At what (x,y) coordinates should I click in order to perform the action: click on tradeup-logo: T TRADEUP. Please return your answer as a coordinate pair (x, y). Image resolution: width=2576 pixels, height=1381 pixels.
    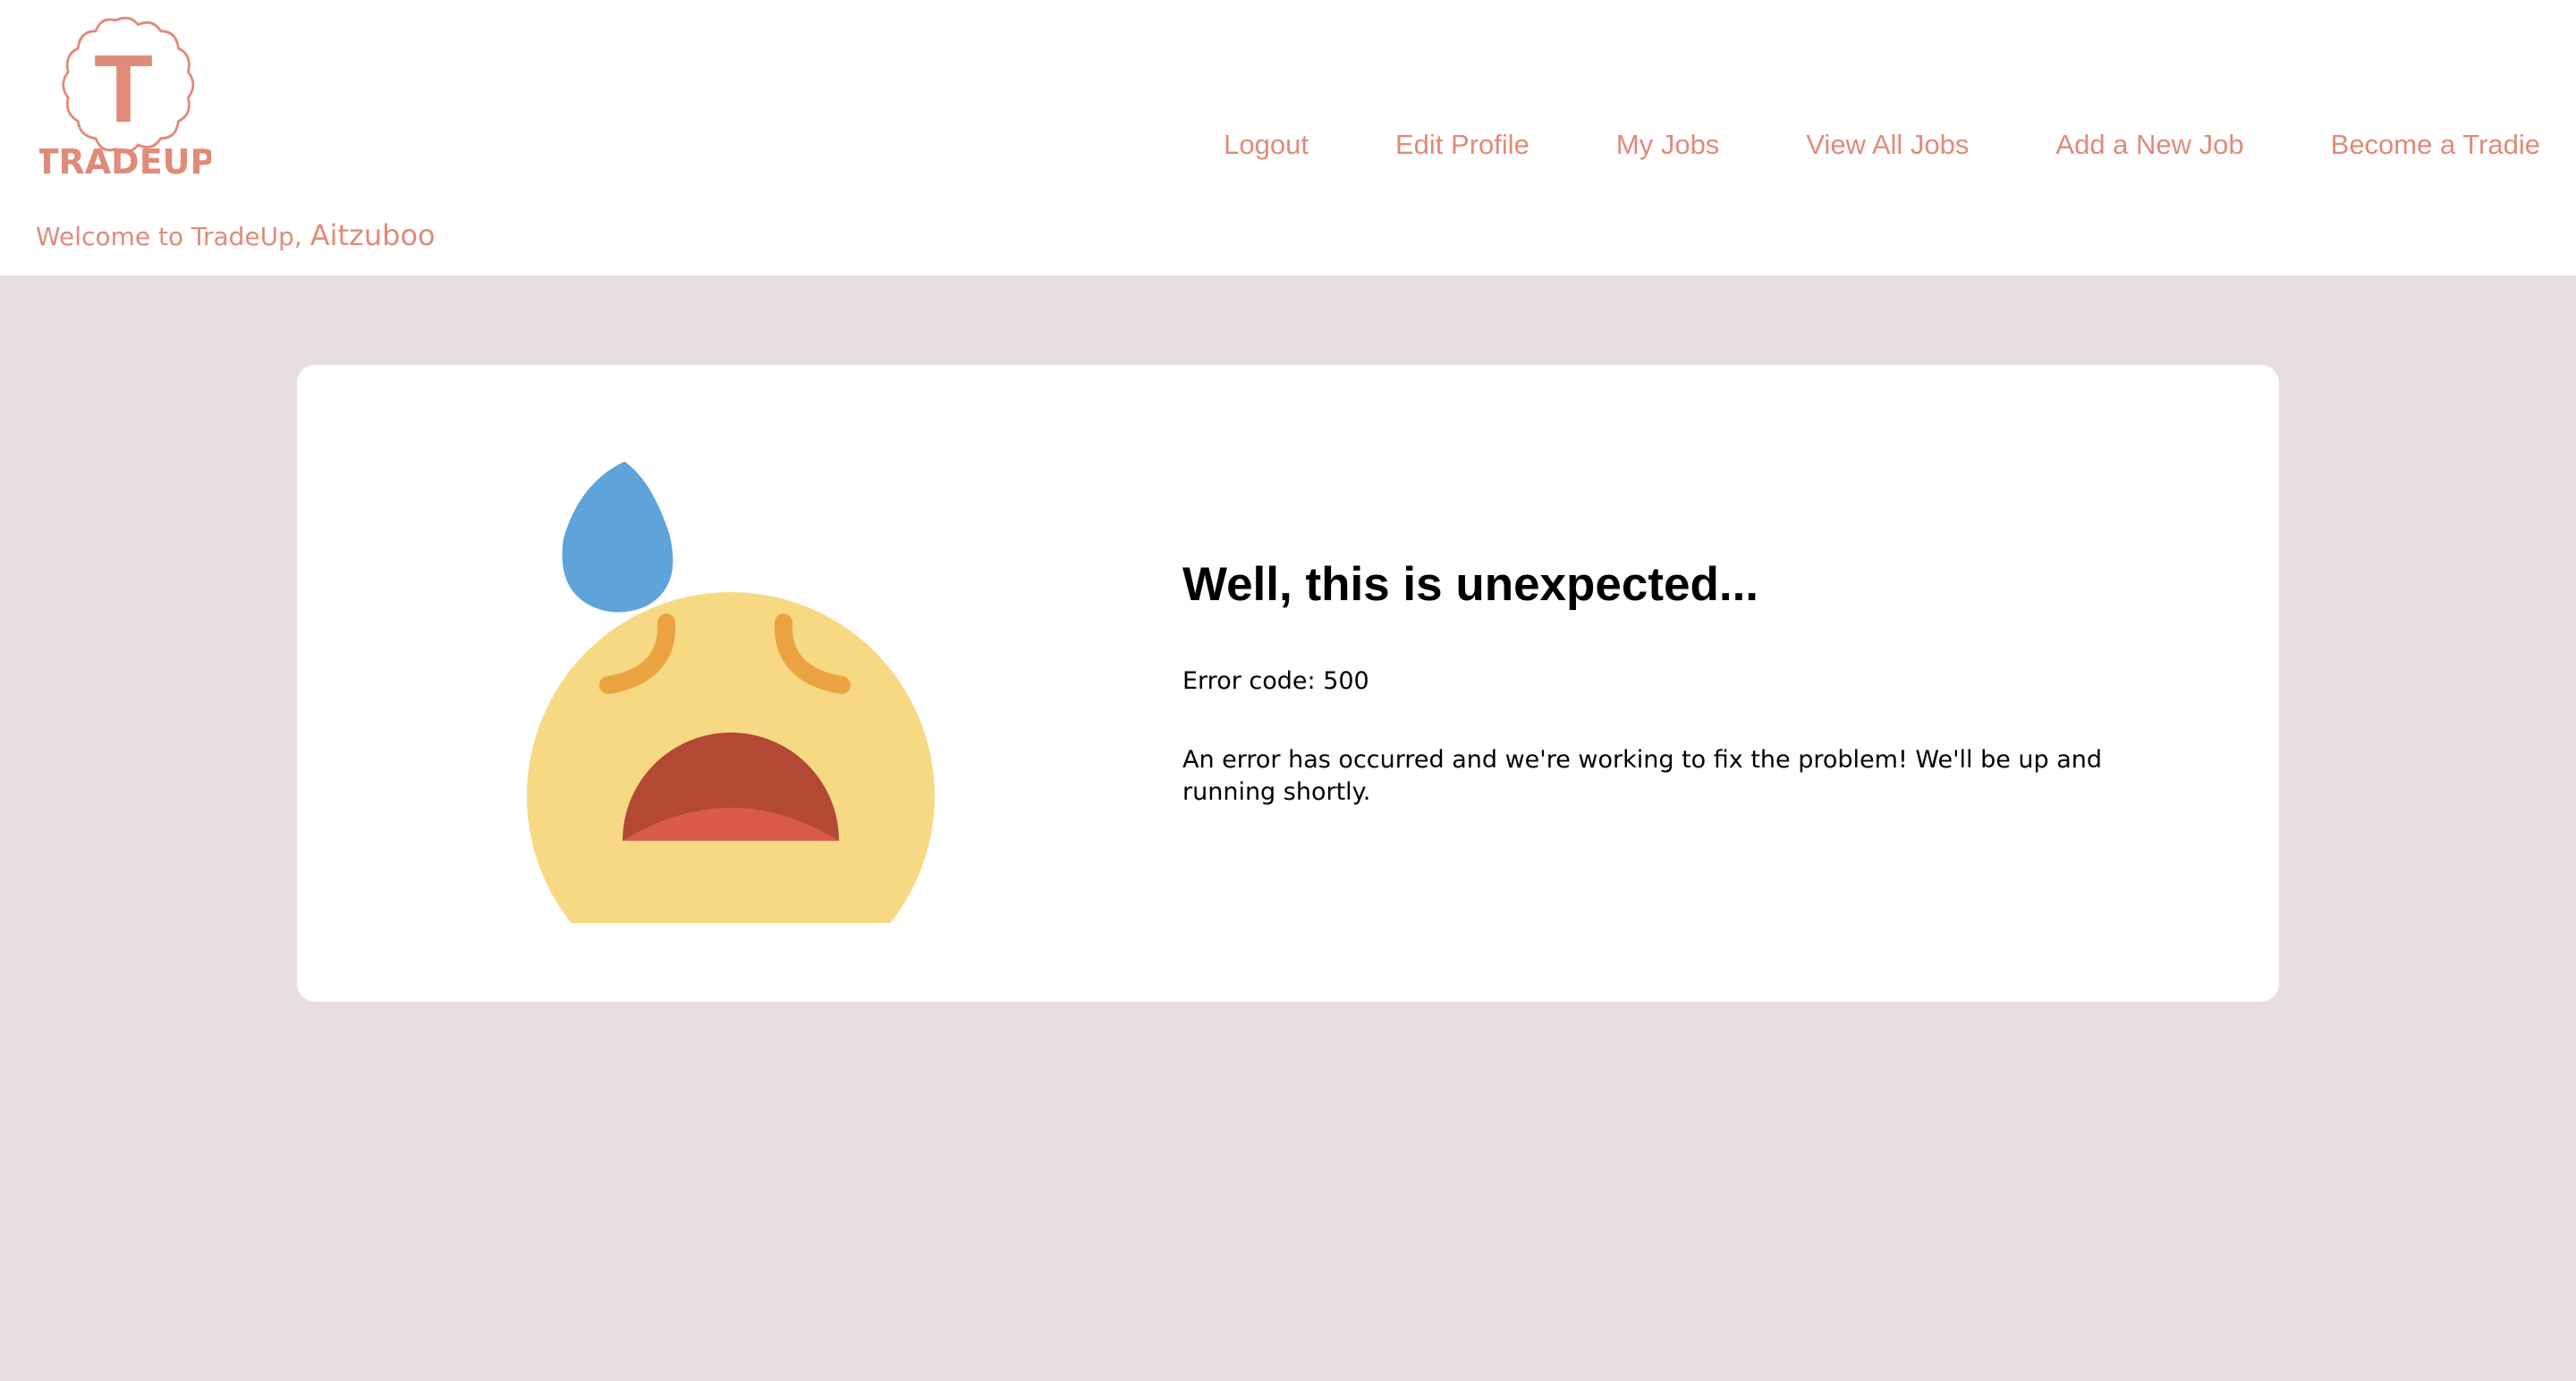
    Looking at the image, I should click on (125, 101).